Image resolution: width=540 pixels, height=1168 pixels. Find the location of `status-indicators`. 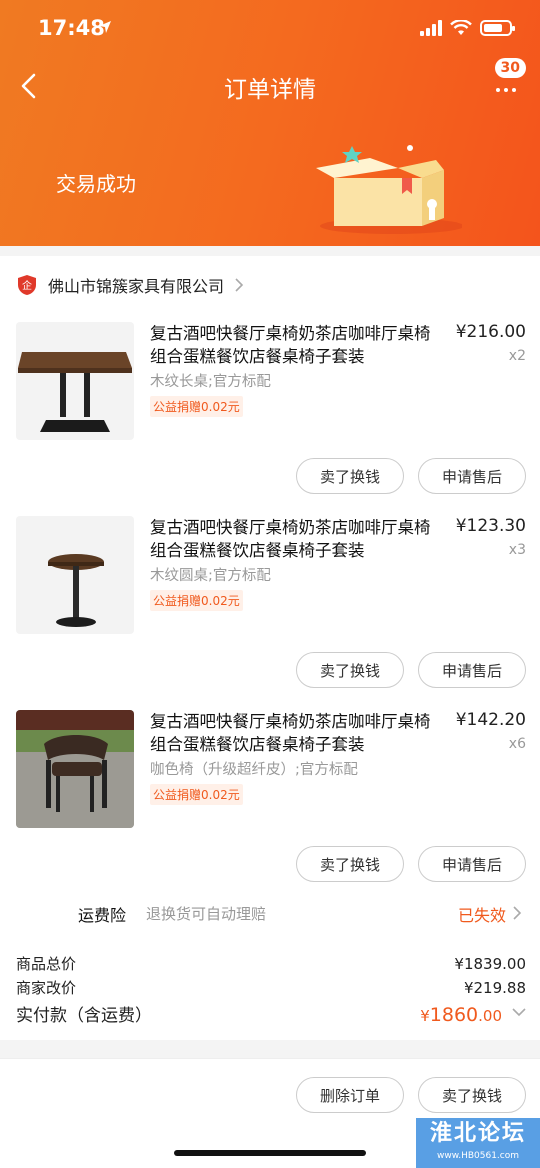

status-indicators is located at coordinates (467, 28).